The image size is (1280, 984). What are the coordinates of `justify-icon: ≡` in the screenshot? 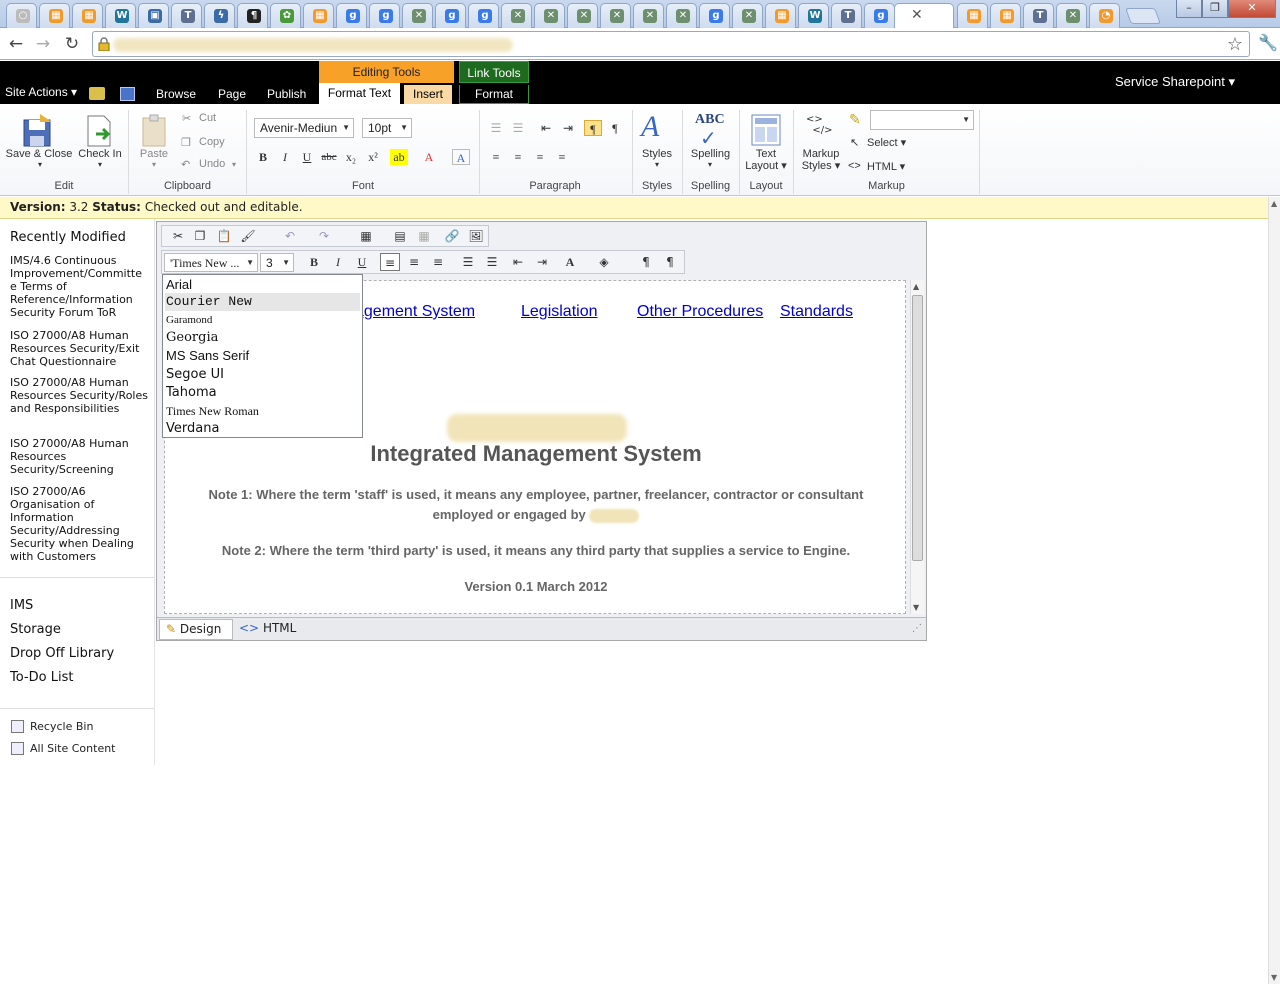 It's located at (562, 157).